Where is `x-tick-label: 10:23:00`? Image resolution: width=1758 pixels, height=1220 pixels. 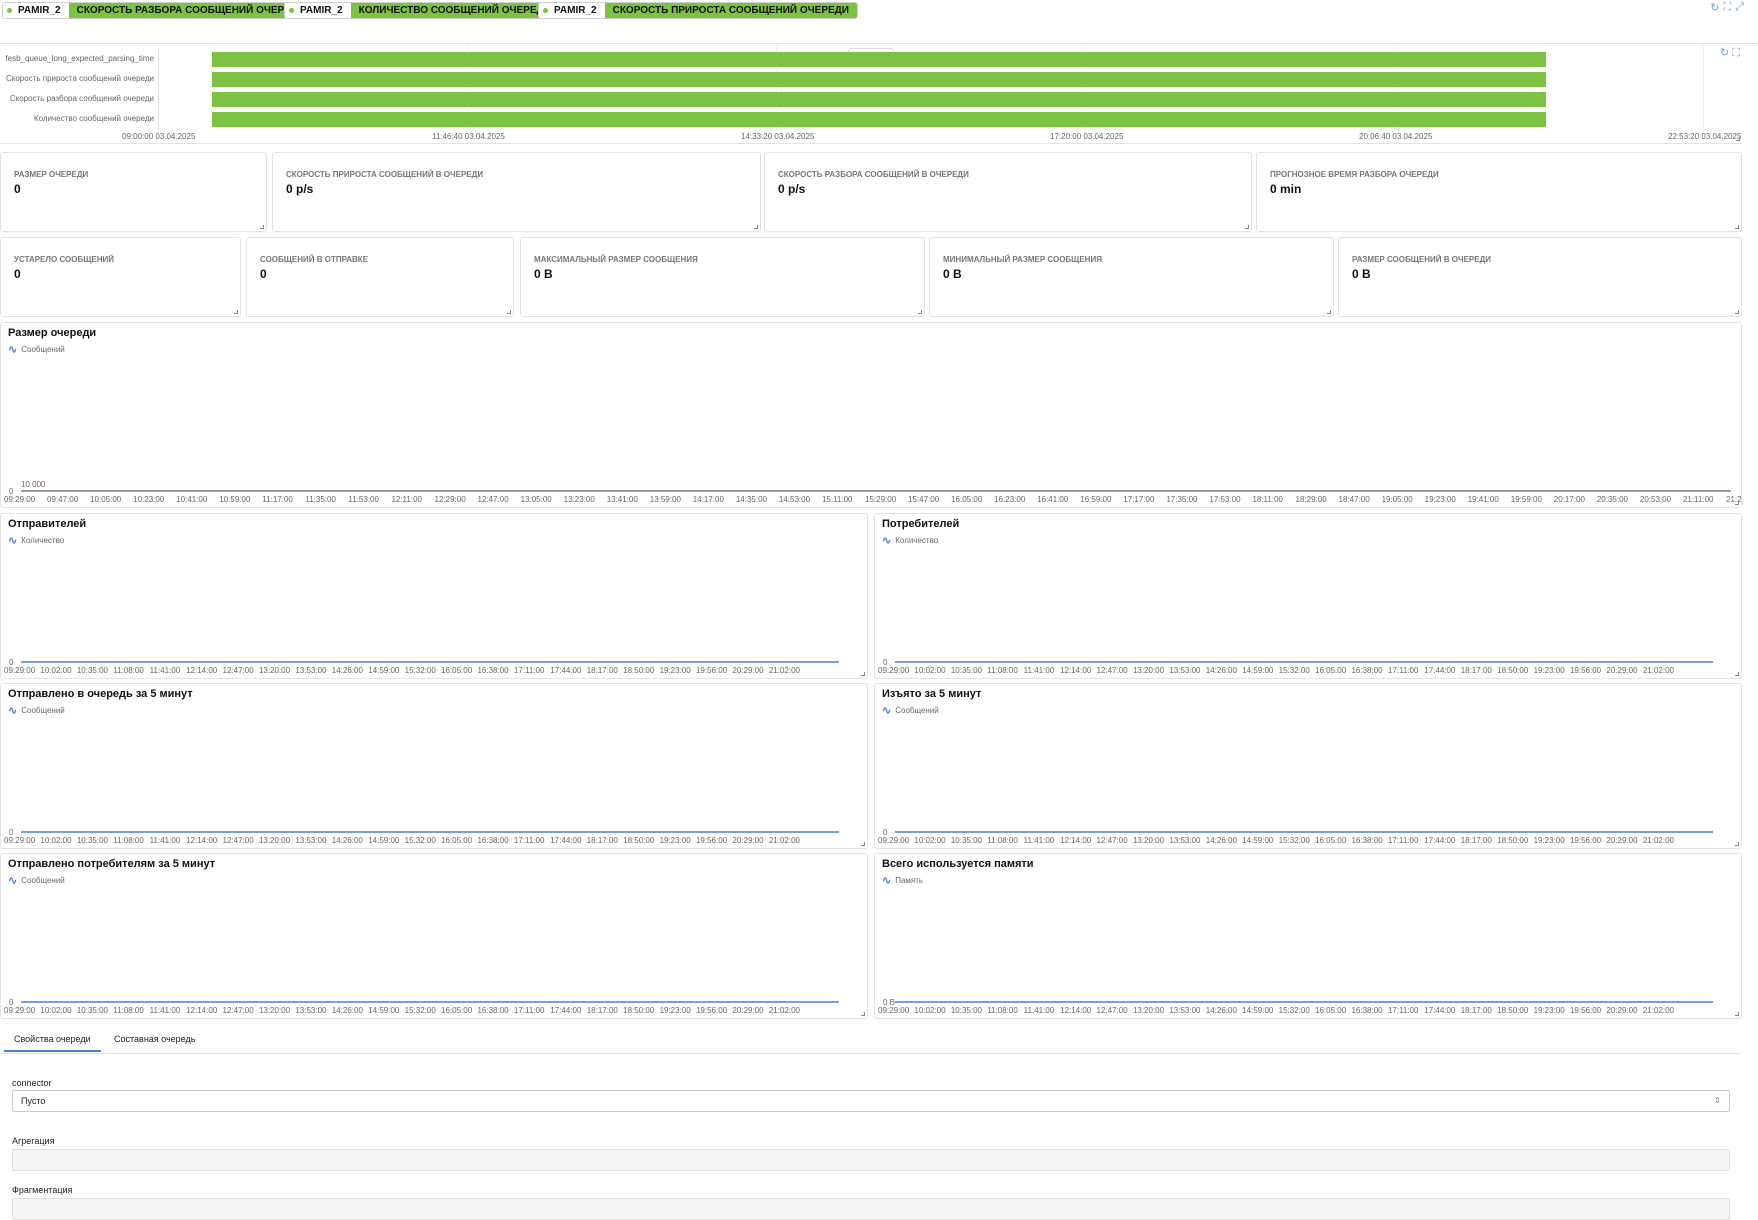
x-tick-label: 10:23:00 is located at coordinates (149, 499).